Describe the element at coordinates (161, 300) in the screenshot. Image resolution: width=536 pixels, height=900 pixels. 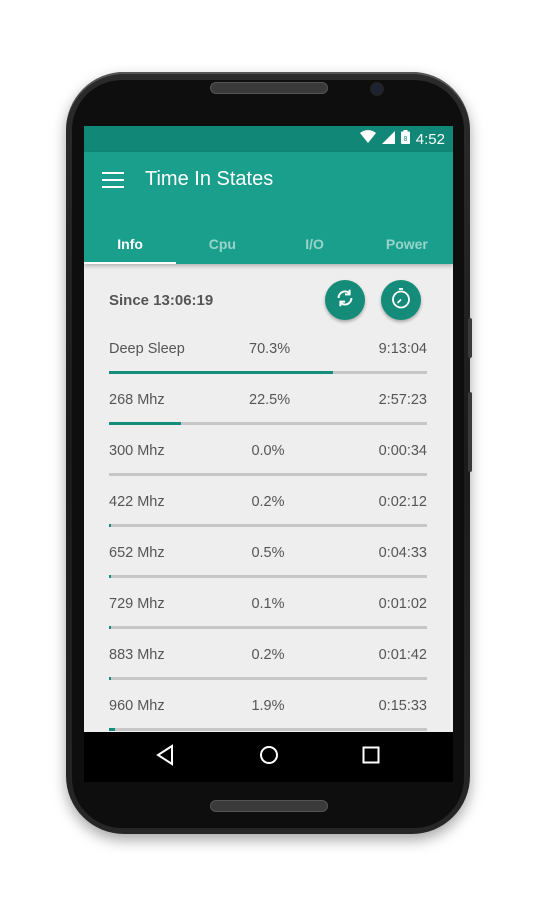
I see `since-label: Since 13:06:19` at that location.